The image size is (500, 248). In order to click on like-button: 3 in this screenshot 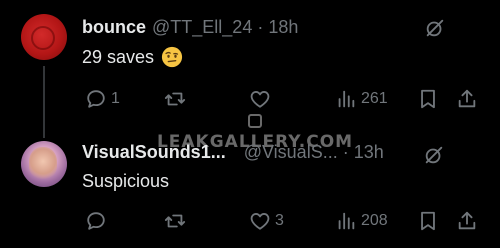, I will do `click(266, 221)`.